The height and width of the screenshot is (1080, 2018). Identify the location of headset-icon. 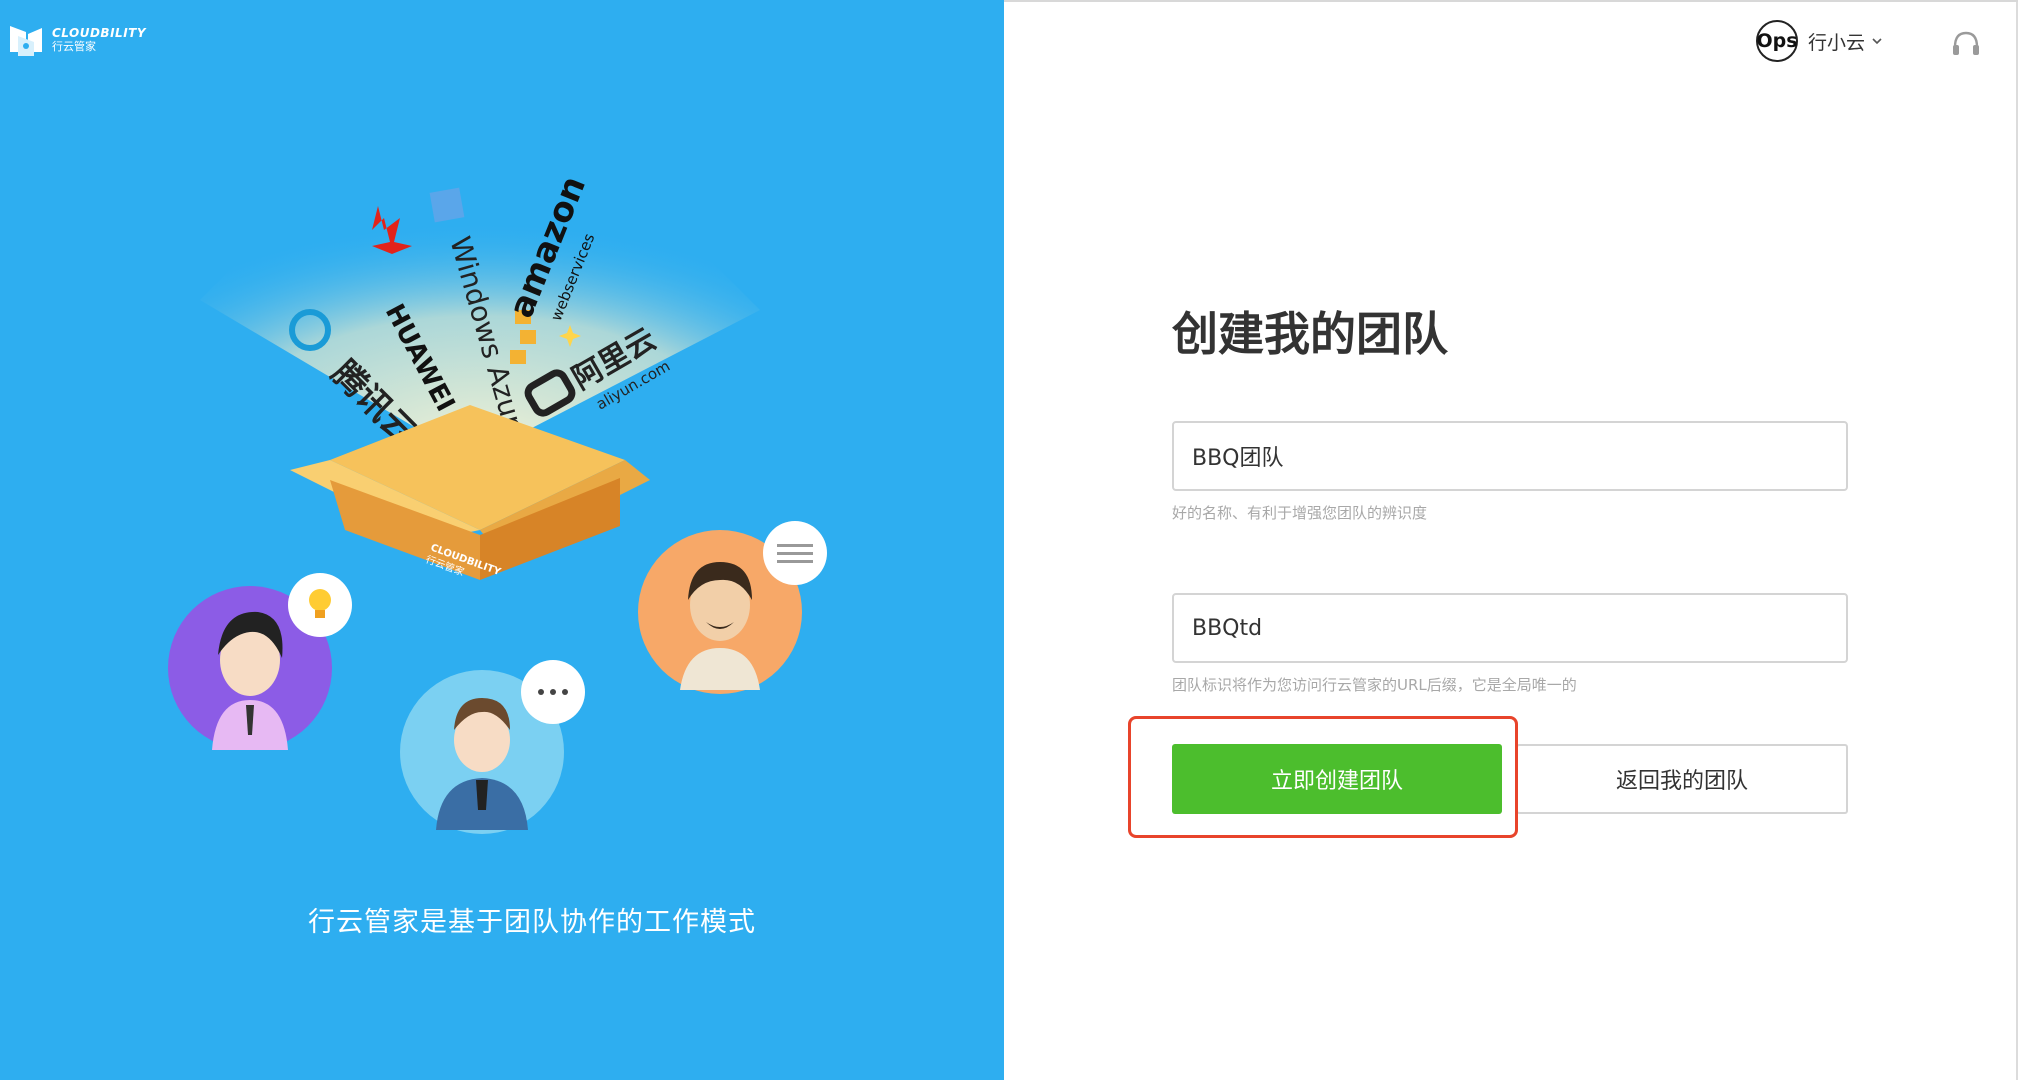
(1966, 43).